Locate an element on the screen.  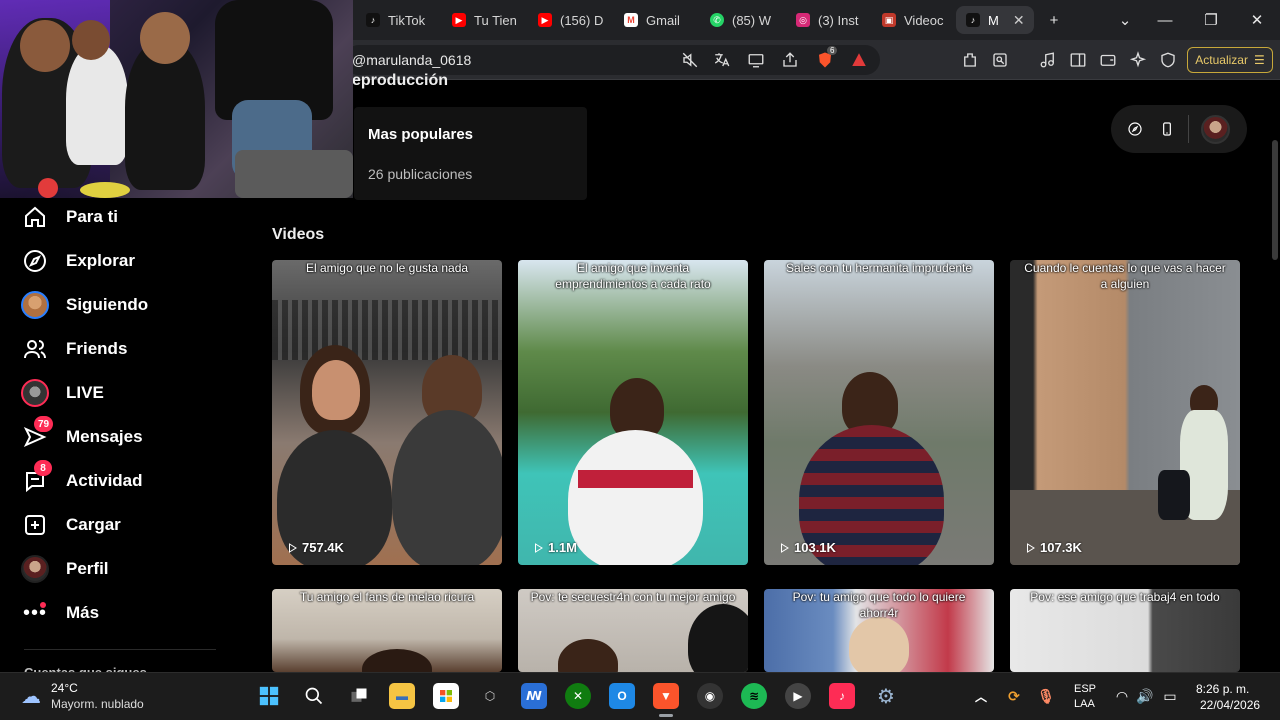
vpn-shield-icon is located at coordinates (1168, 60).